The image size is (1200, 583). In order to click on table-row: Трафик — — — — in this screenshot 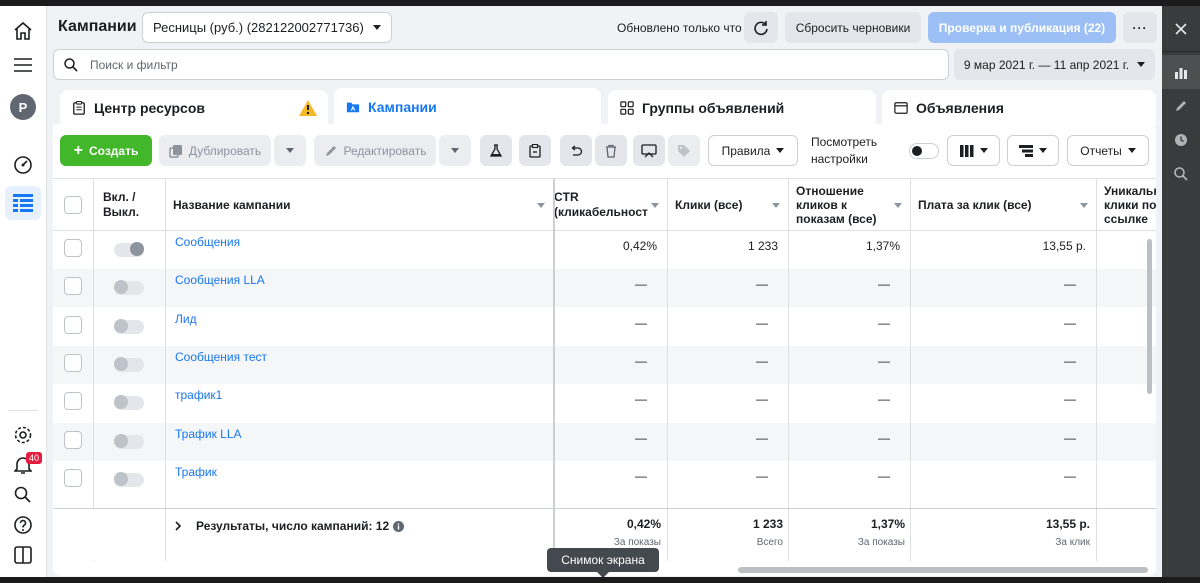, I will do `click(604, 480)`.